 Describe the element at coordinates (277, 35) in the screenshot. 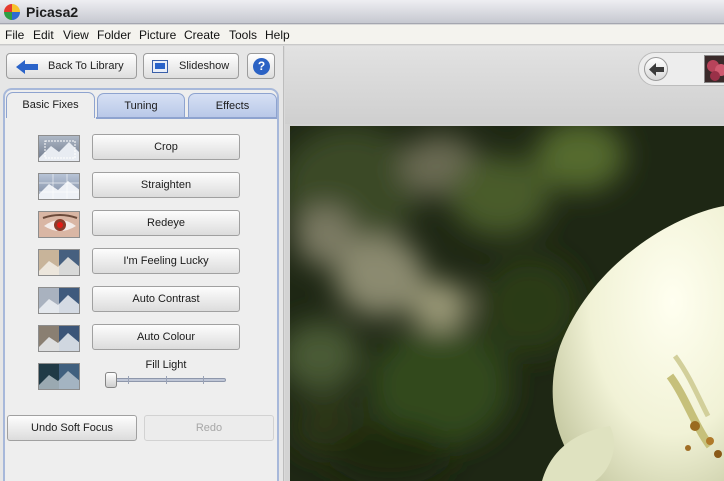

I see `menu-help: Help` at that location.